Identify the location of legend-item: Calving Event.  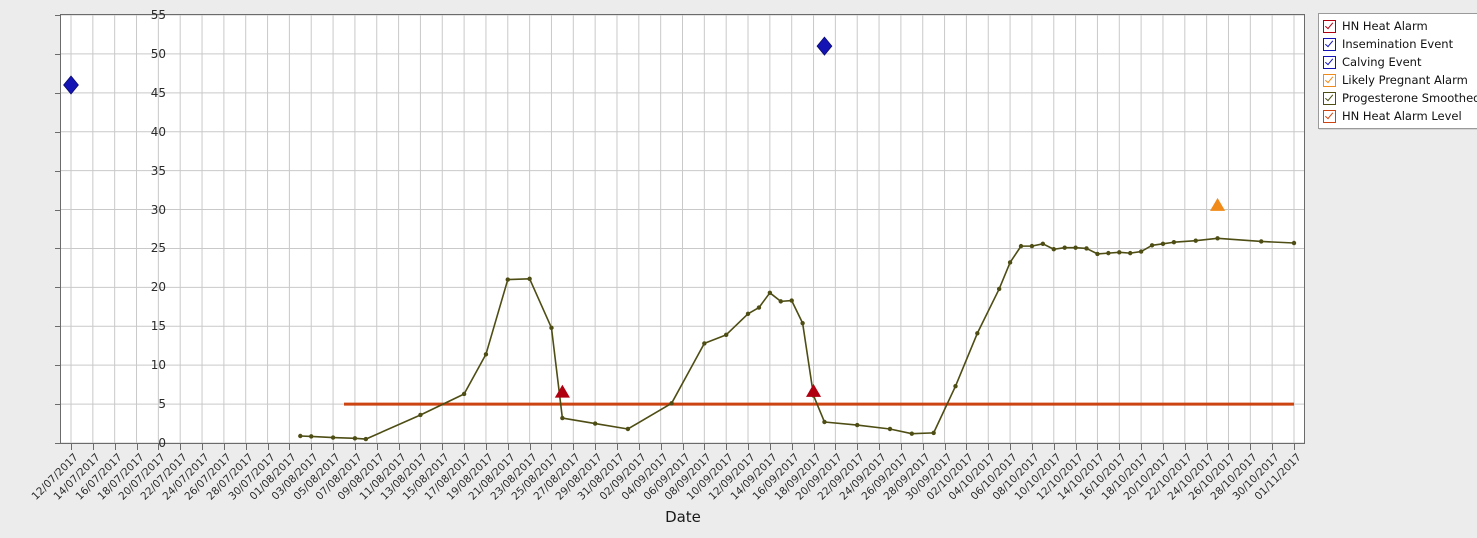
(1400, 62).